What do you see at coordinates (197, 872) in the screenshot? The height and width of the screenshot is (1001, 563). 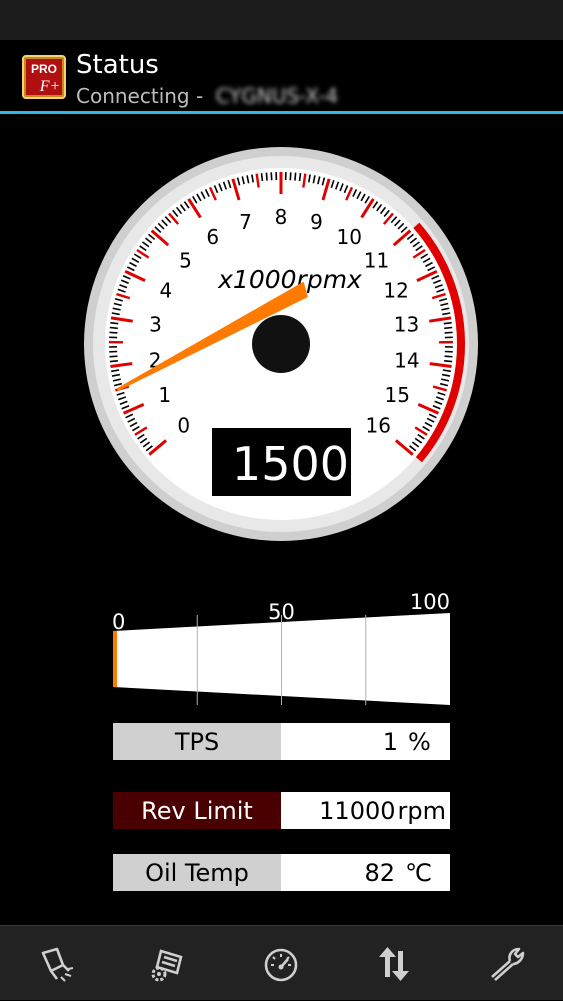 I see `oil-temp-label: Oil Temp` at bounding box center [197, 872].